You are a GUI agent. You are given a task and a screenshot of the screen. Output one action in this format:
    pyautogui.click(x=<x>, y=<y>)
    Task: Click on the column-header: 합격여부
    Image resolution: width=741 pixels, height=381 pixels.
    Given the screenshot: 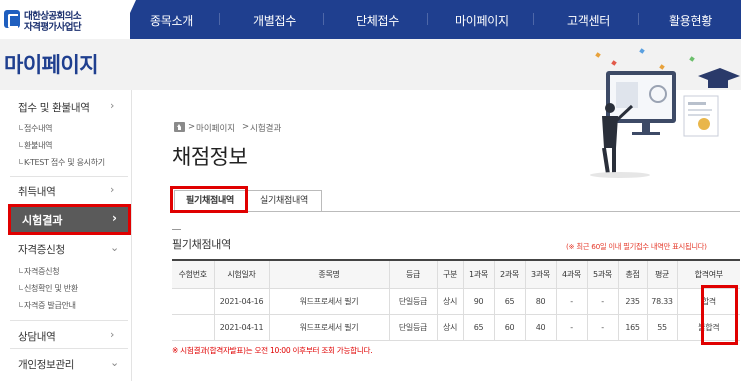 What is the action you would take?
    pyautogui.click(x=708, y=274)
    